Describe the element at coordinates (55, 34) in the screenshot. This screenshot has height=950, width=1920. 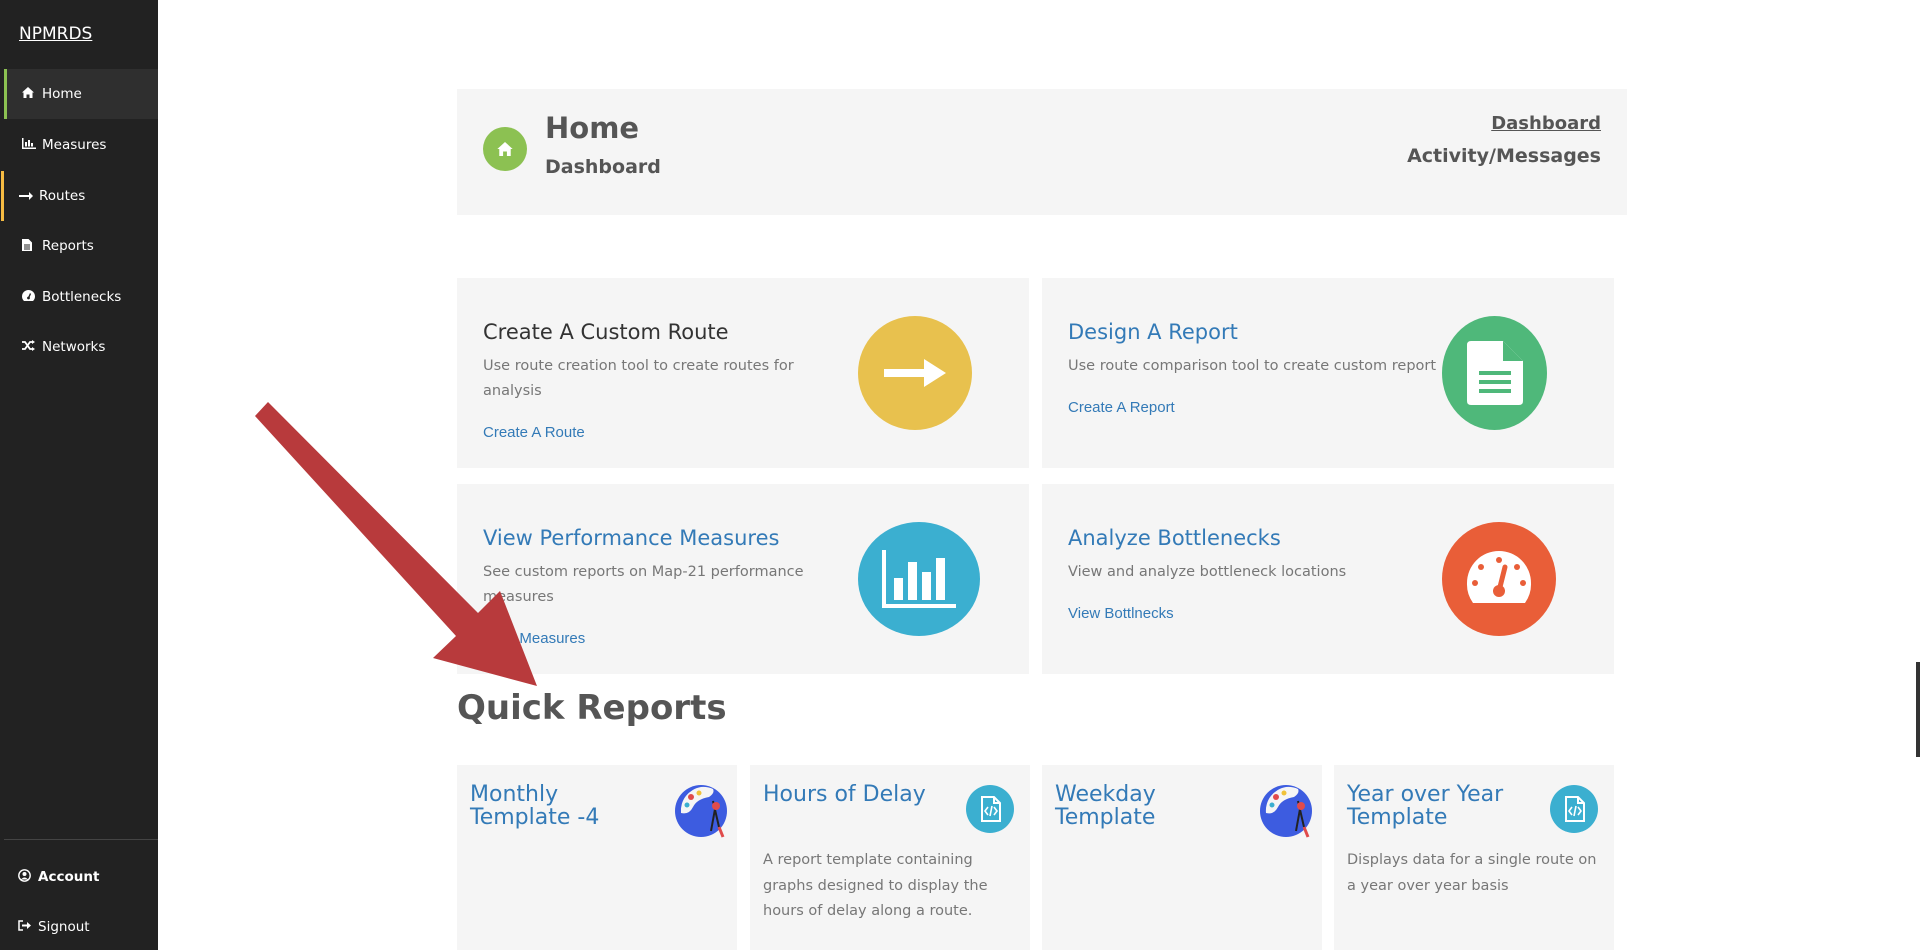
I see `brand-link: NPMRDS` at that location.